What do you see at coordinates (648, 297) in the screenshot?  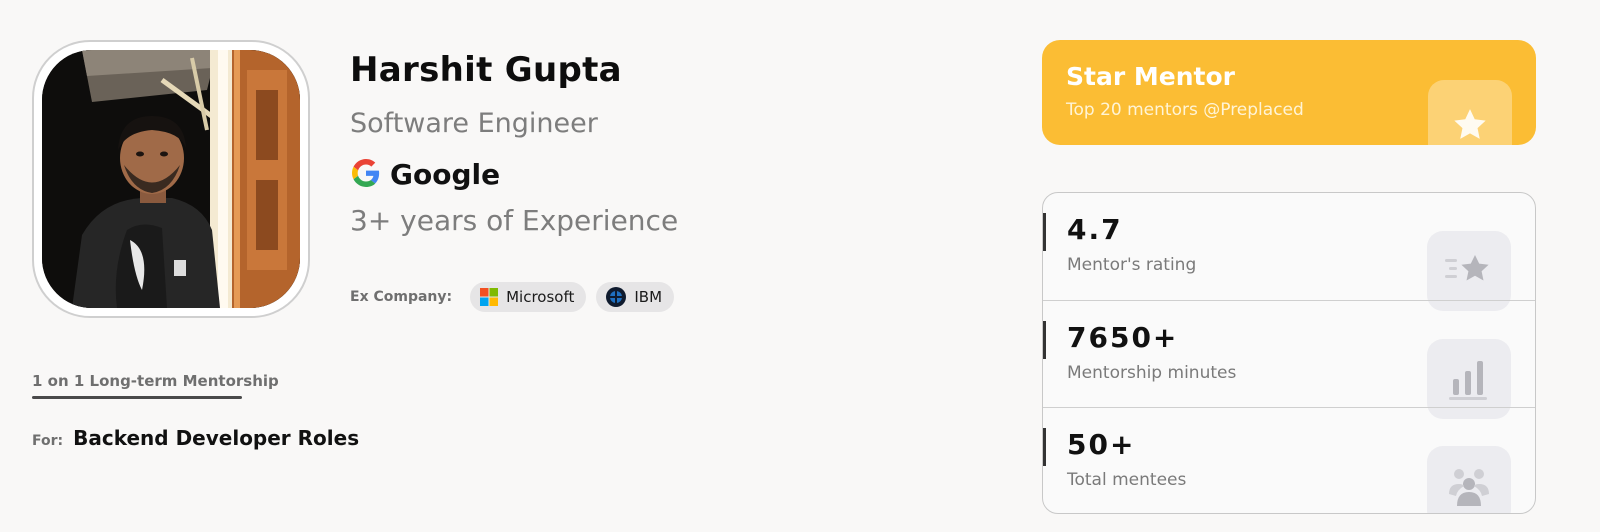 I see `ex-company-name: IBM` at bounding box center [648, 297].